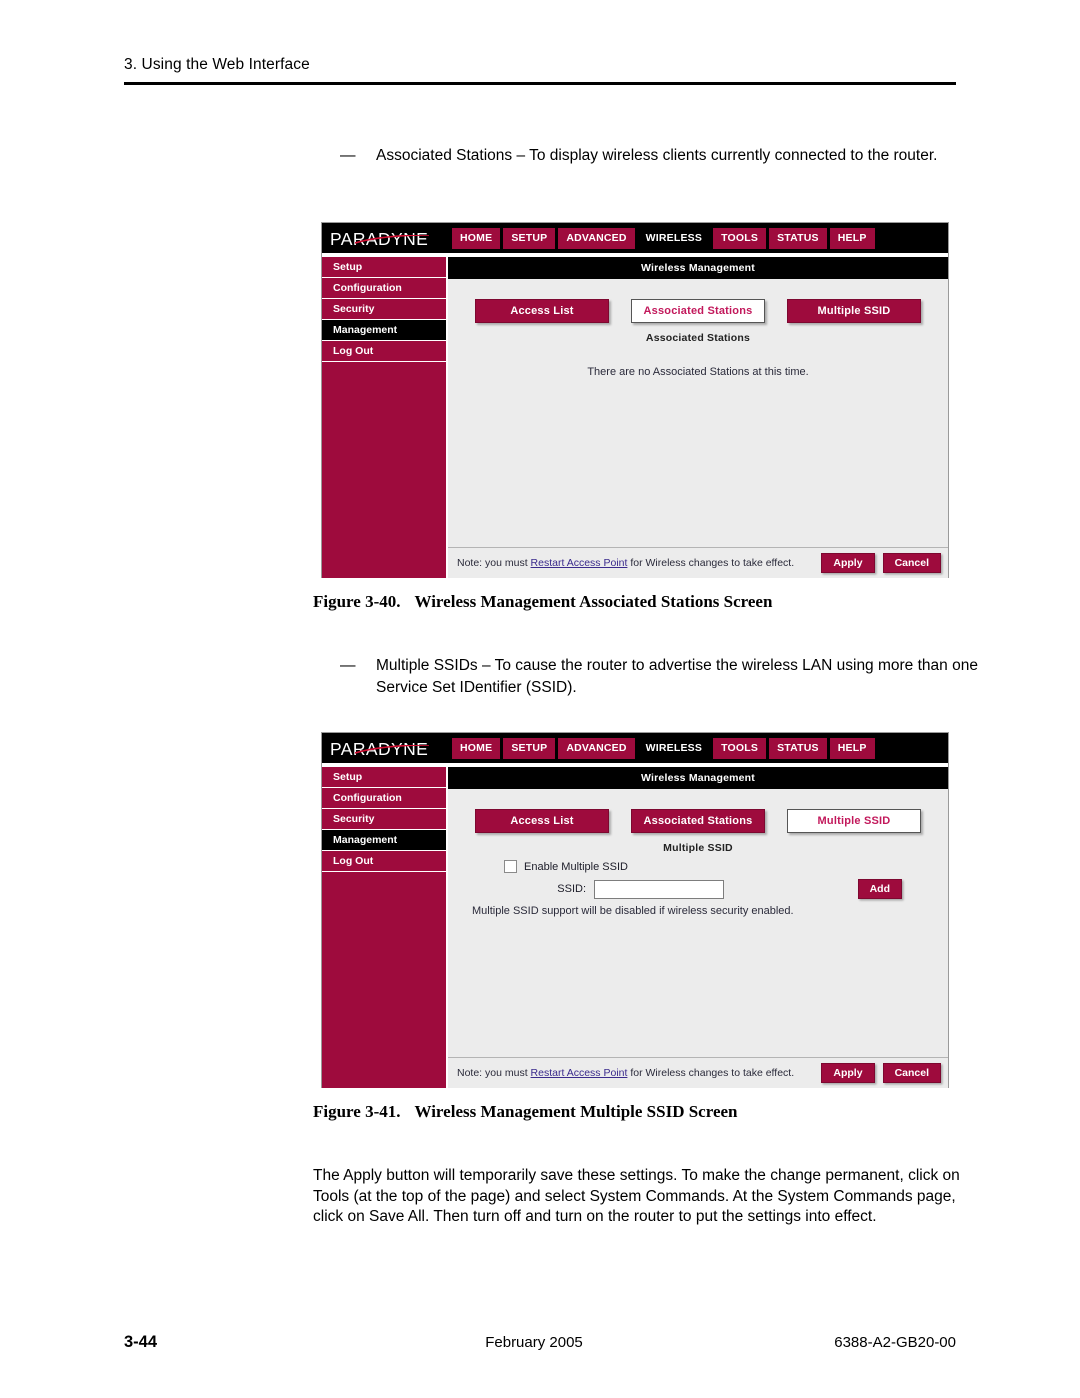  Describe the element at coordinates (141, 1342) in the screenshot. I see `footer-page-number: 3-44` at that location.